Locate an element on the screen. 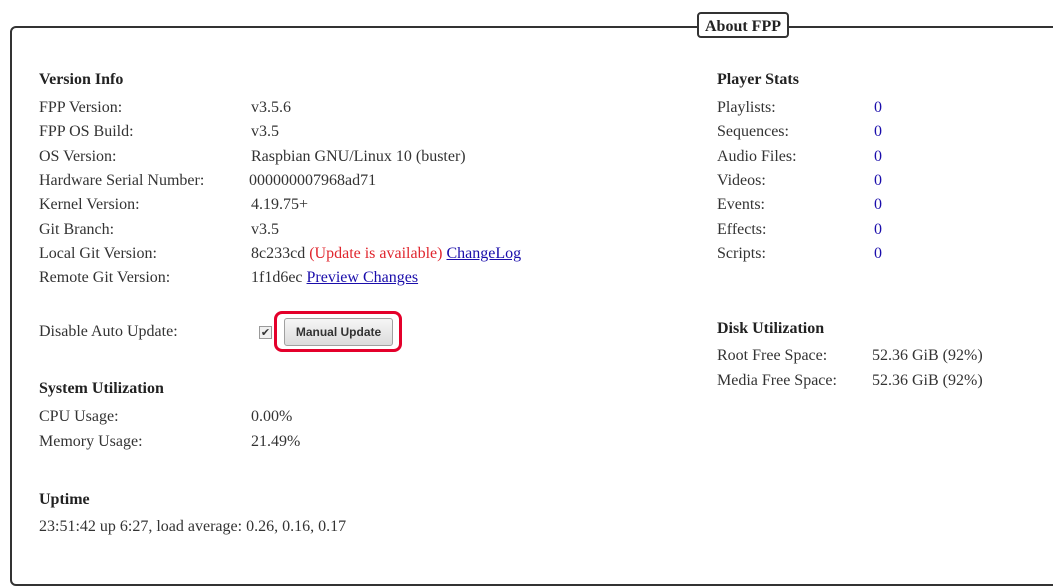  fpp-os-build-value: v3.5 is located at coordinates (265, 131).